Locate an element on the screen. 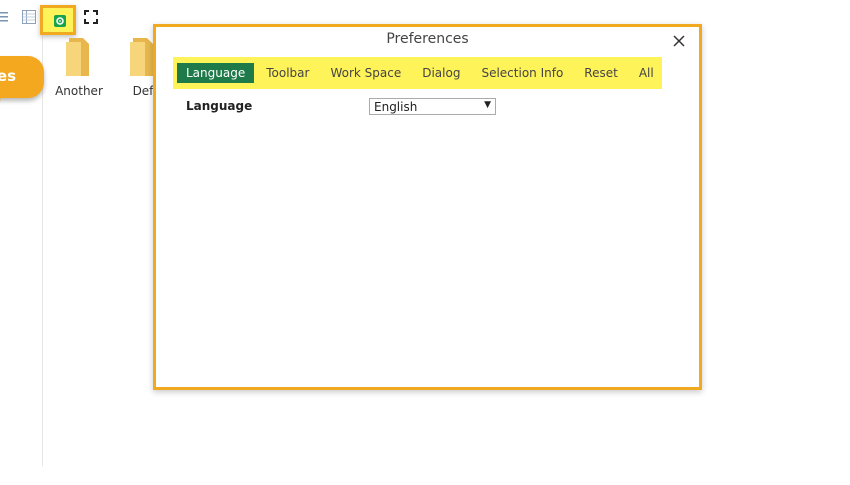 This screenshot has width=850, height=485. tab-all: All is located at coordinates (646, 73).